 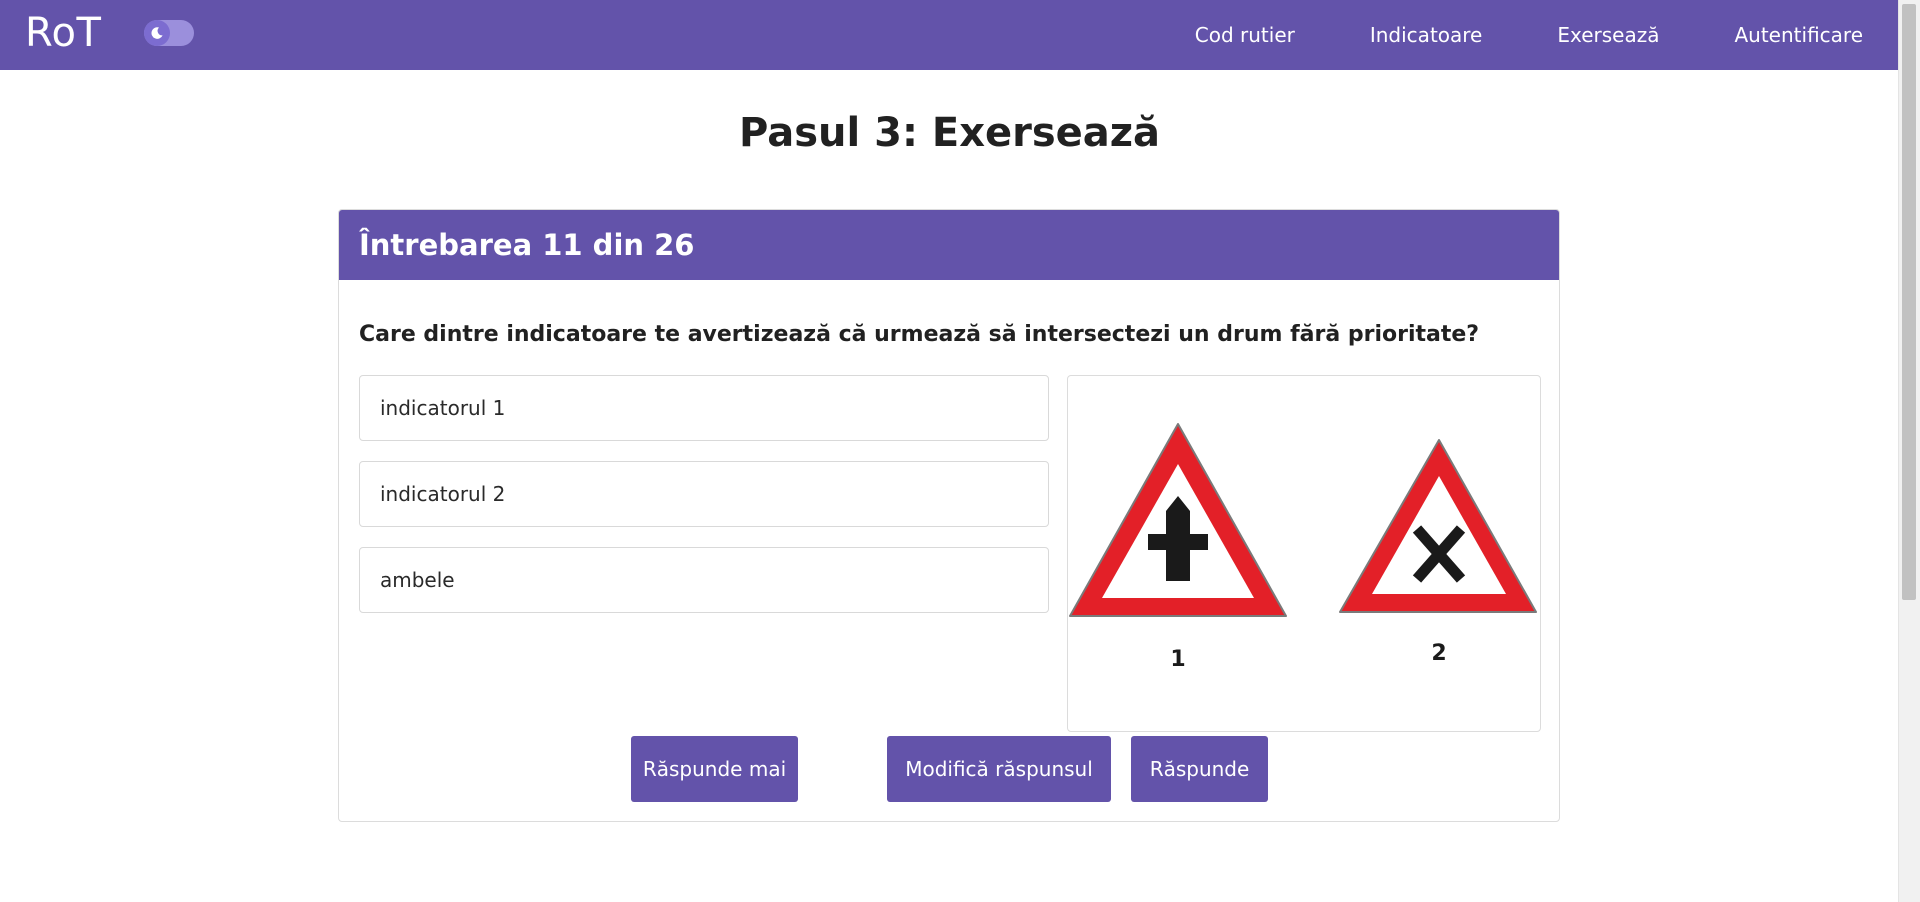 What do you see at coordinates (999, 769) in the screenshot?
I see `modify-answer-button: Modifică răspunsul` at bounding box center [999, 769].